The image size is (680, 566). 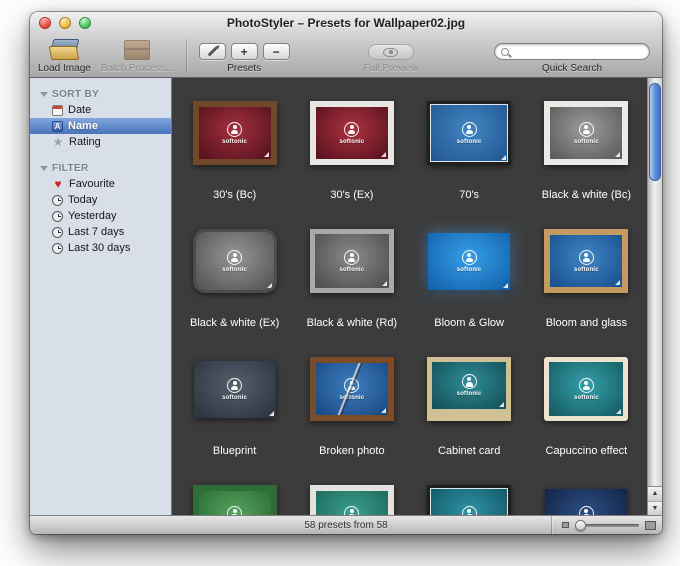 What do you see at coordinates (57, 126) in the screenshot?
I see `name-icon` at bounding box center [57, 126].